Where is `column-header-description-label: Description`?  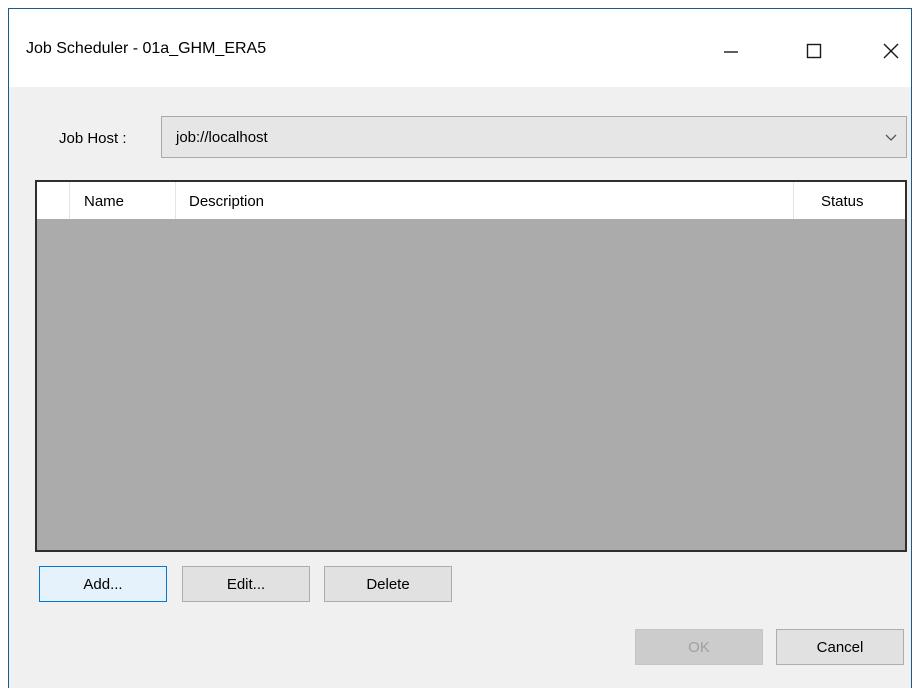 column-header-description-label: Description is located at coordinates (227, 201).